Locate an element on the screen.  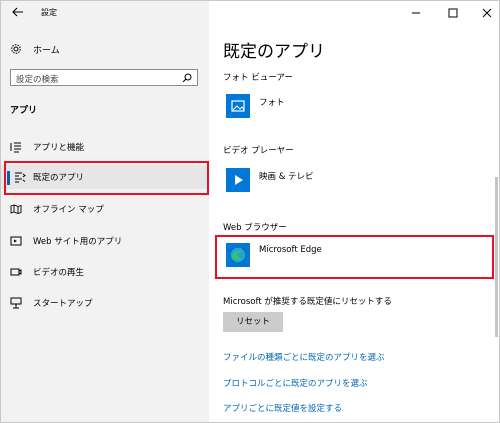
category-label: フォト ビューアー is located at coordinates (258, 78).